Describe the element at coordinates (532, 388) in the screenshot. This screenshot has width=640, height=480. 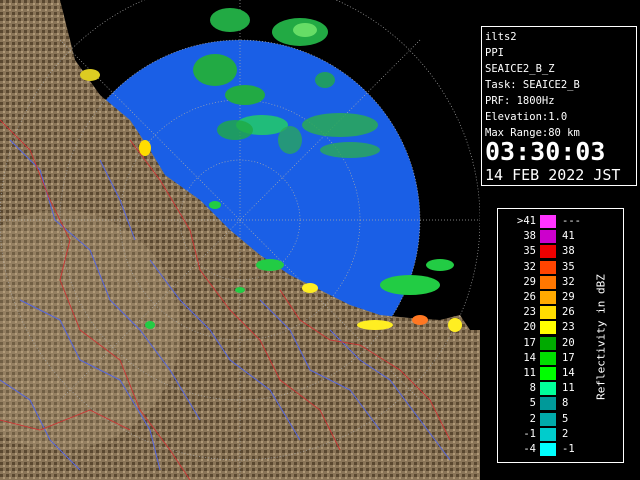
I see `legend-low-value: 8` at that location.